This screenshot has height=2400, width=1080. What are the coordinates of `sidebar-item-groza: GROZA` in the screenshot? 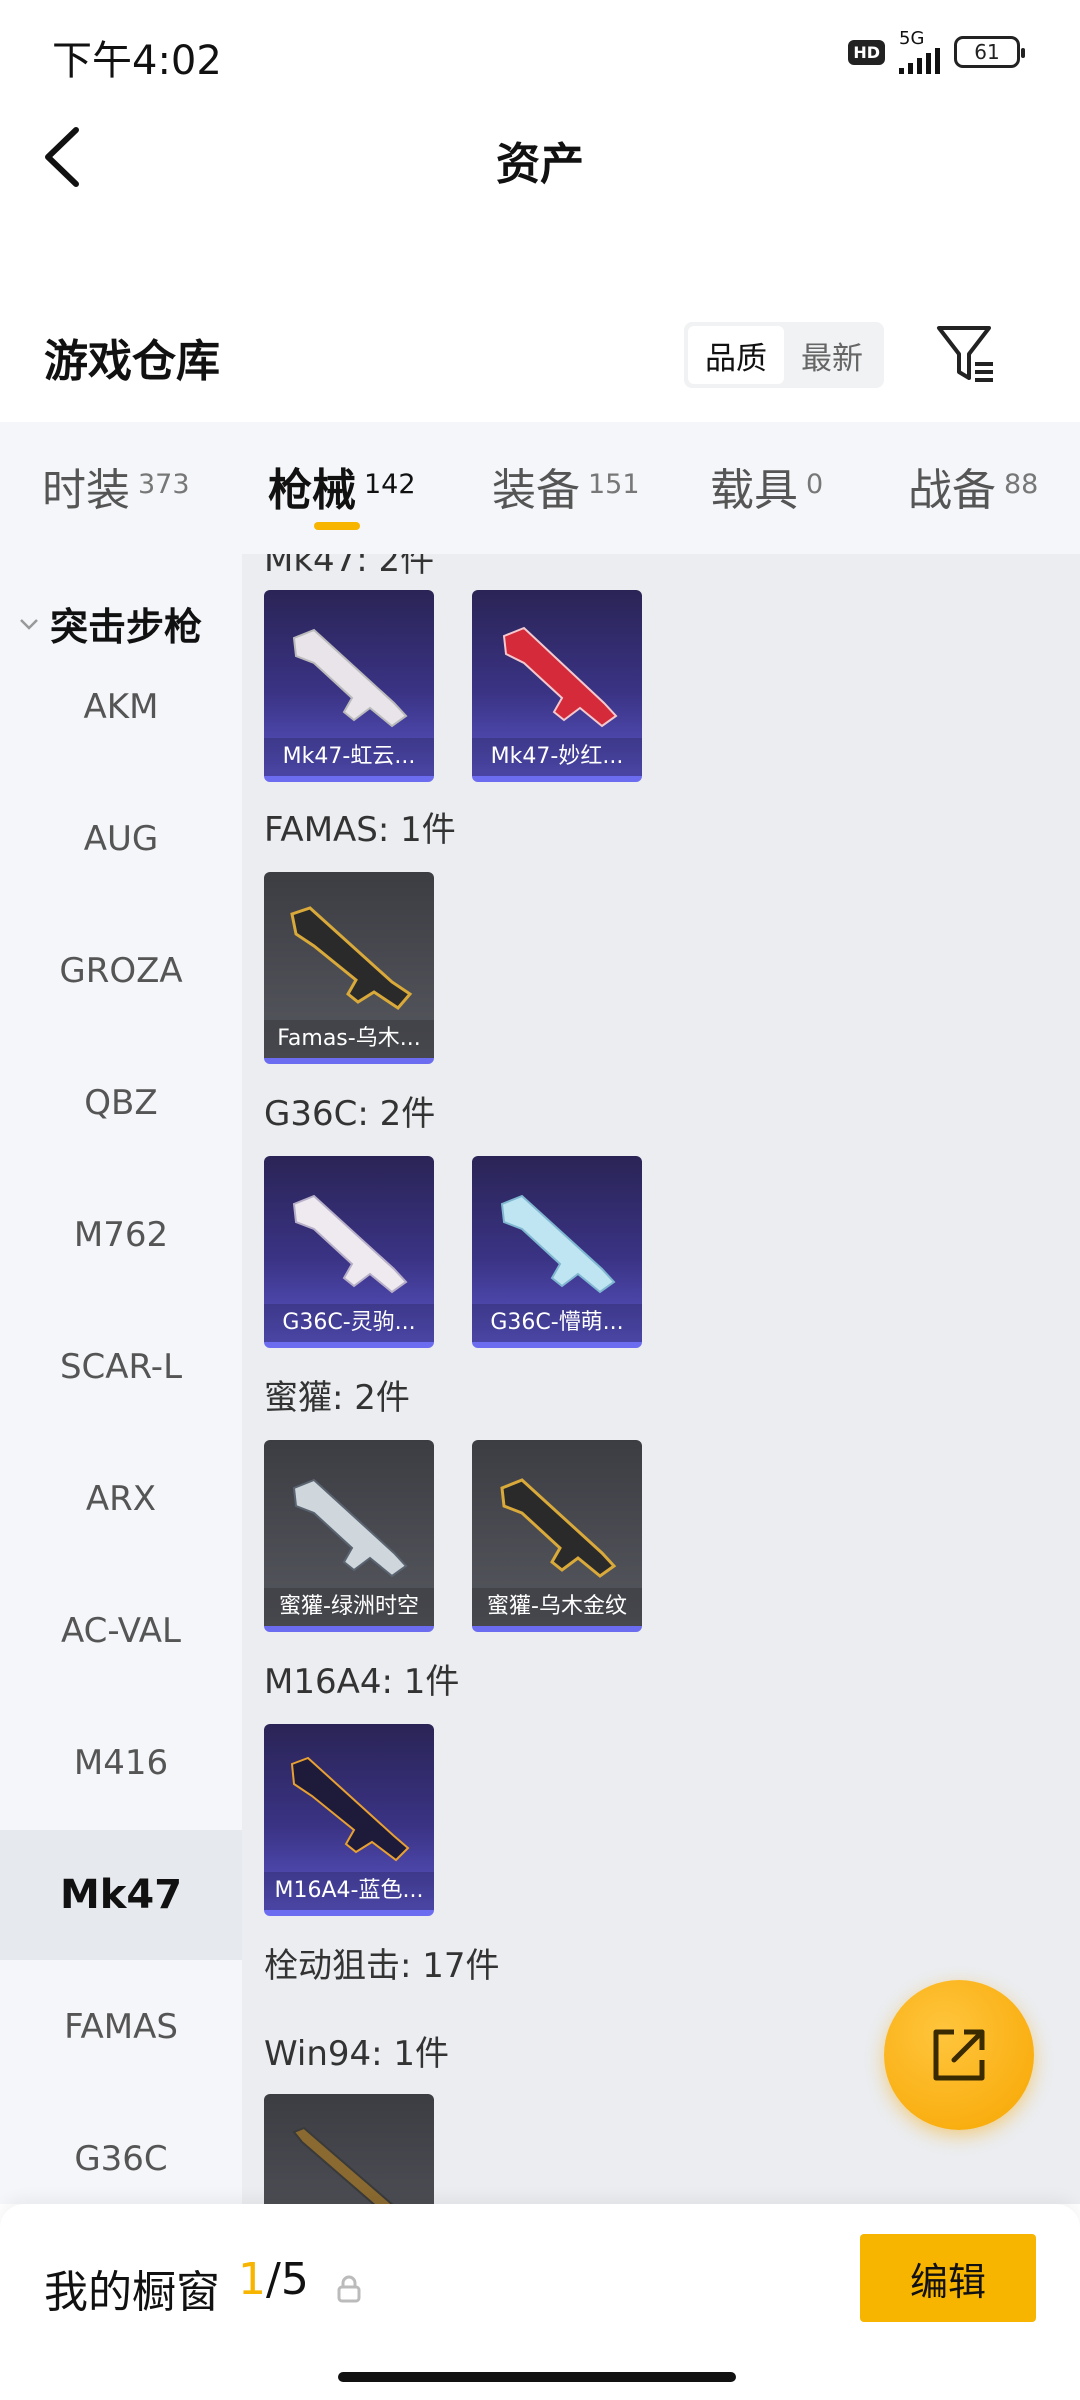 It's located at (121, 971).